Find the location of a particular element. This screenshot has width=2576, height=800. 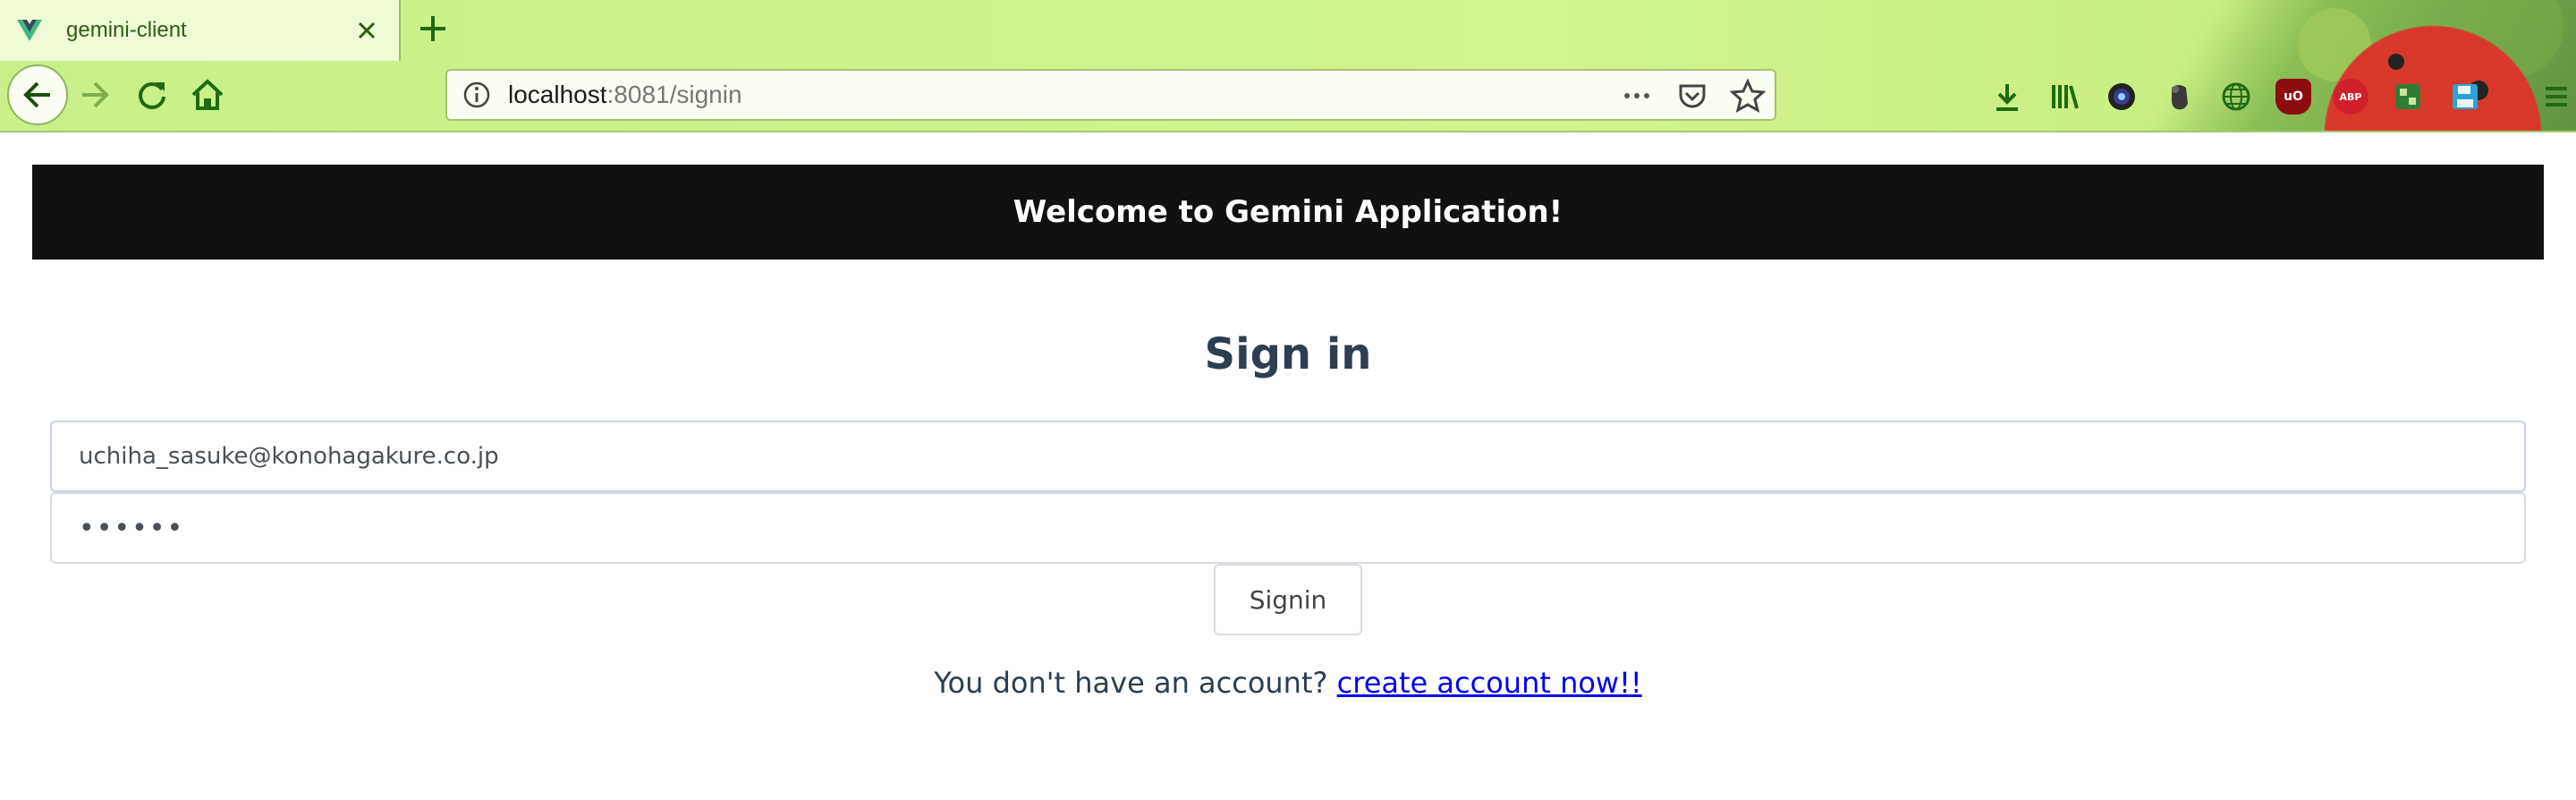

new-tab-icon is located at coordinates (433, 28).